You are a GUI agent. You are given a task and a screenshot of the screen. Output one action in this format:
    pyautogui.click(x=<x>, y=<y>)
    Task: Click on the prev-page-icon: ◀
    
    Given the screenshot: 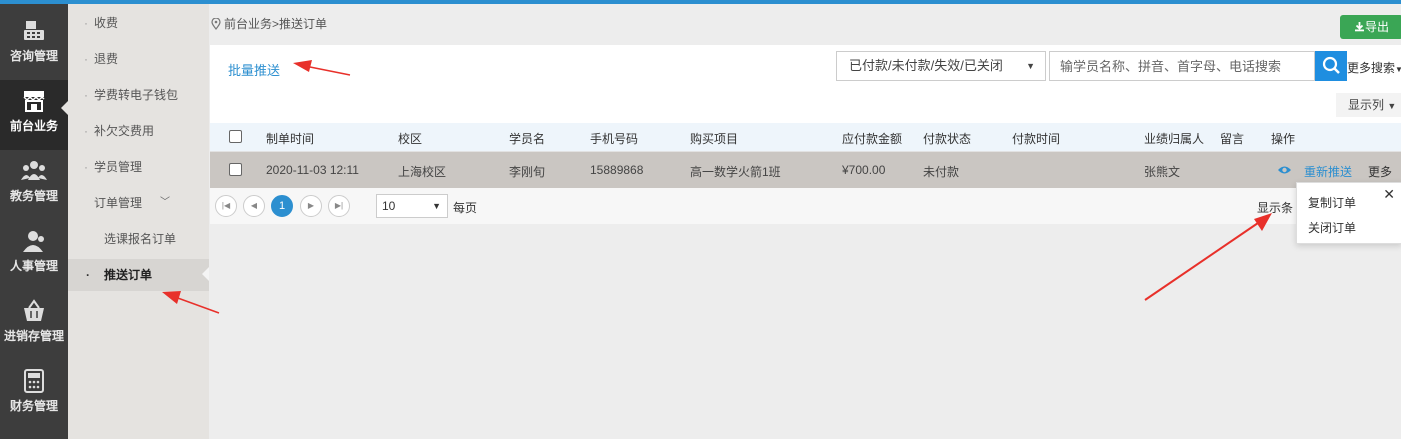 What is the action you would take?
    pyautogui.click(x=254, y=206)
    